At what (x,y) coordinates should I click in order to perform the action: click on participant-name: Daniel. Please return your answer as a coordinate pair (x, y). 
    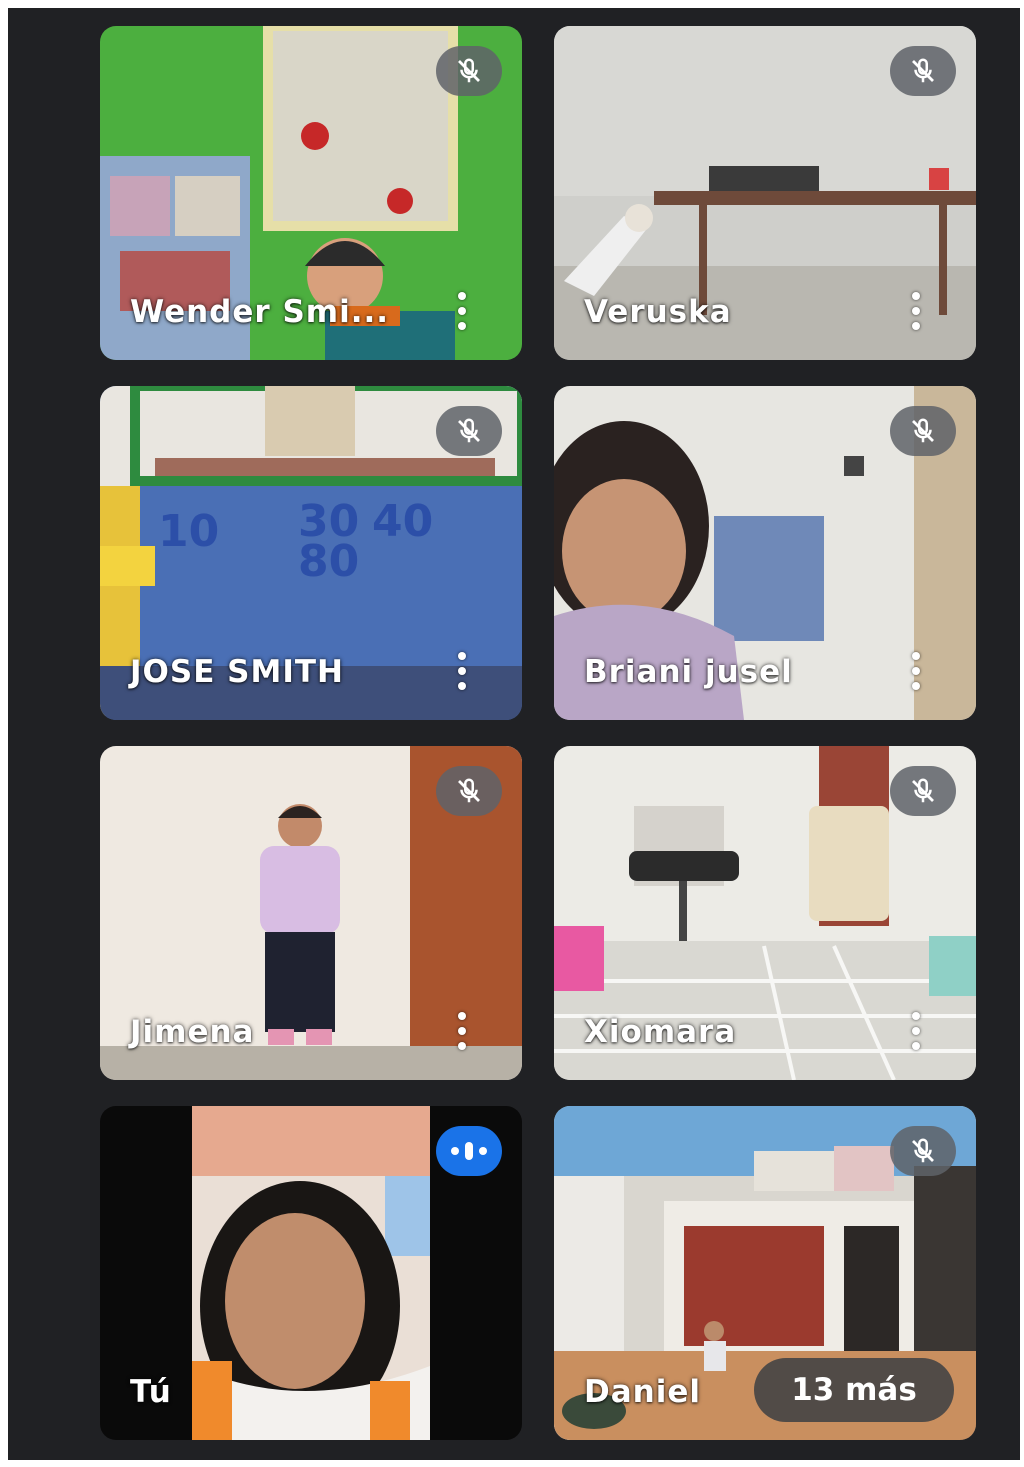
    Looking at the image, I should click on (642, 1392).